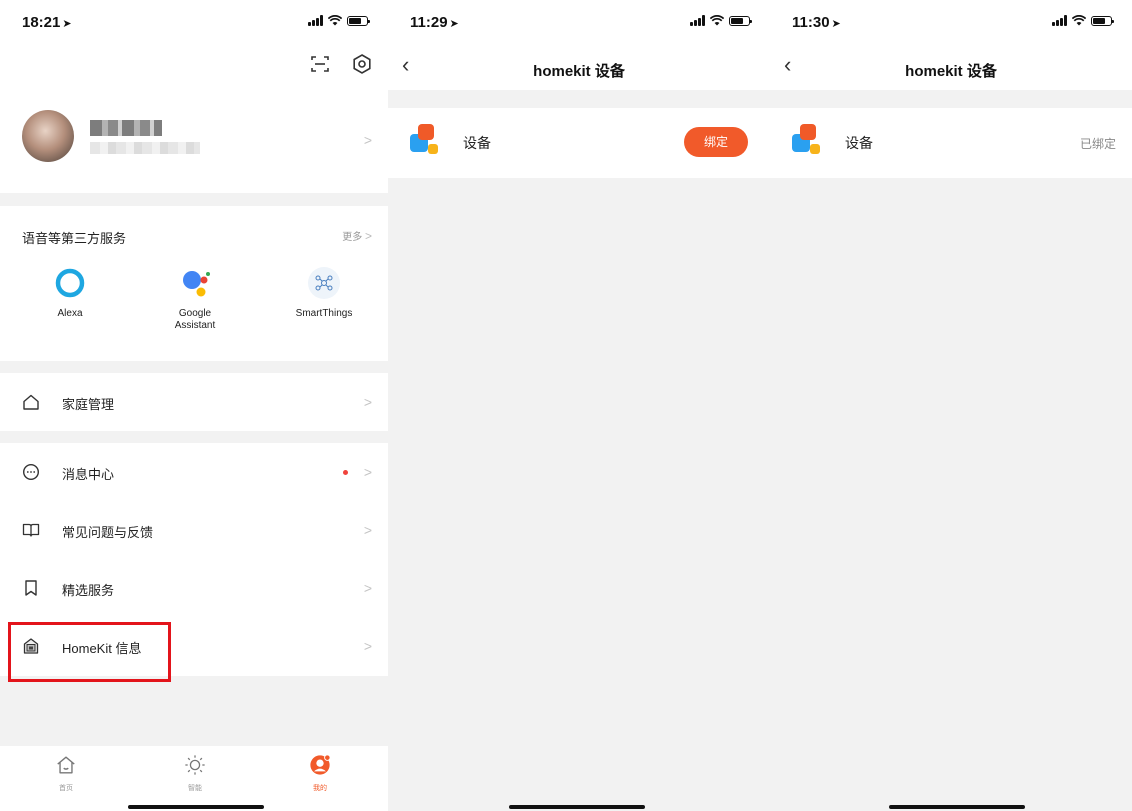 The image size is (1132, 811). What do you see at coordinates (88, 404) in the screenshot?
I see `menu-label: 家庭管理` at bounding box center [88, 404].